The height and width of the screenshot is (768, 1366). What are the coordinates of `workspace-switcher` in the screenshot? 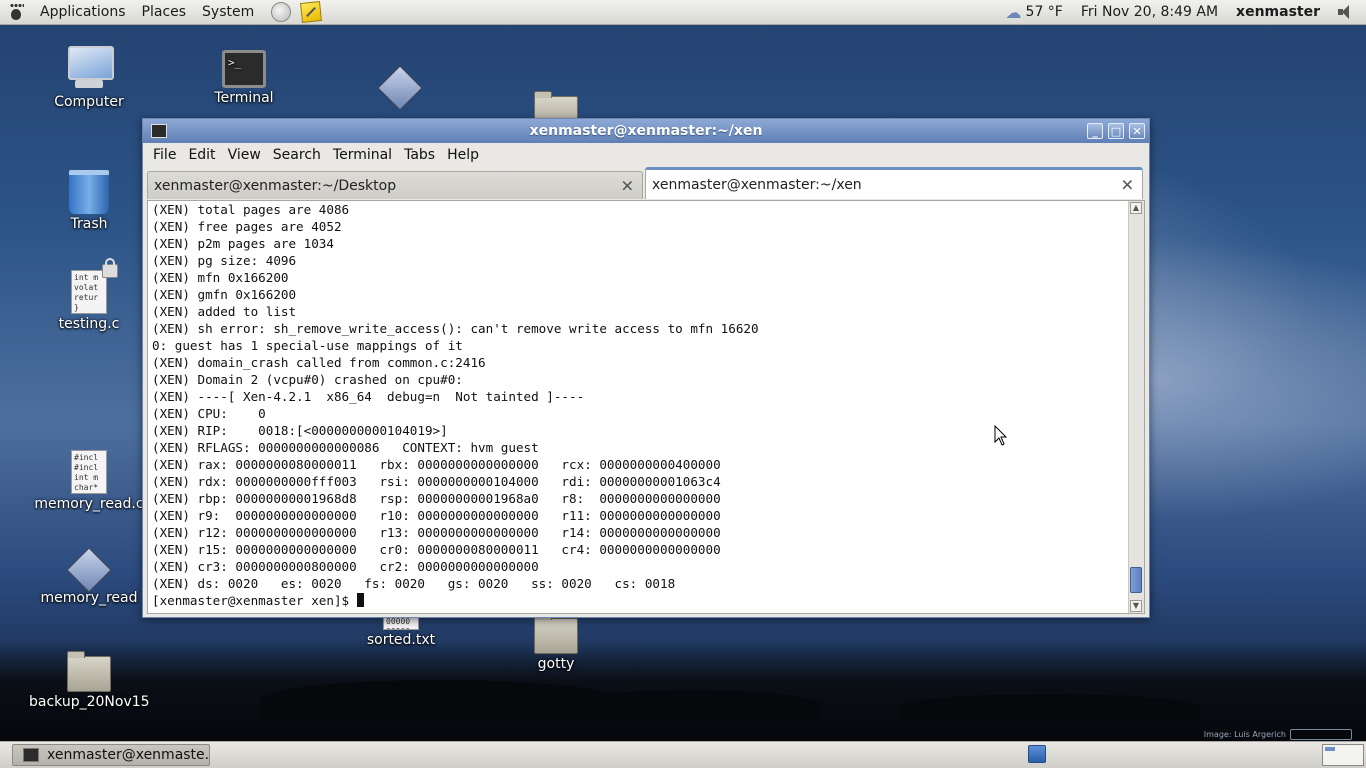 It's located at (1343, 755).